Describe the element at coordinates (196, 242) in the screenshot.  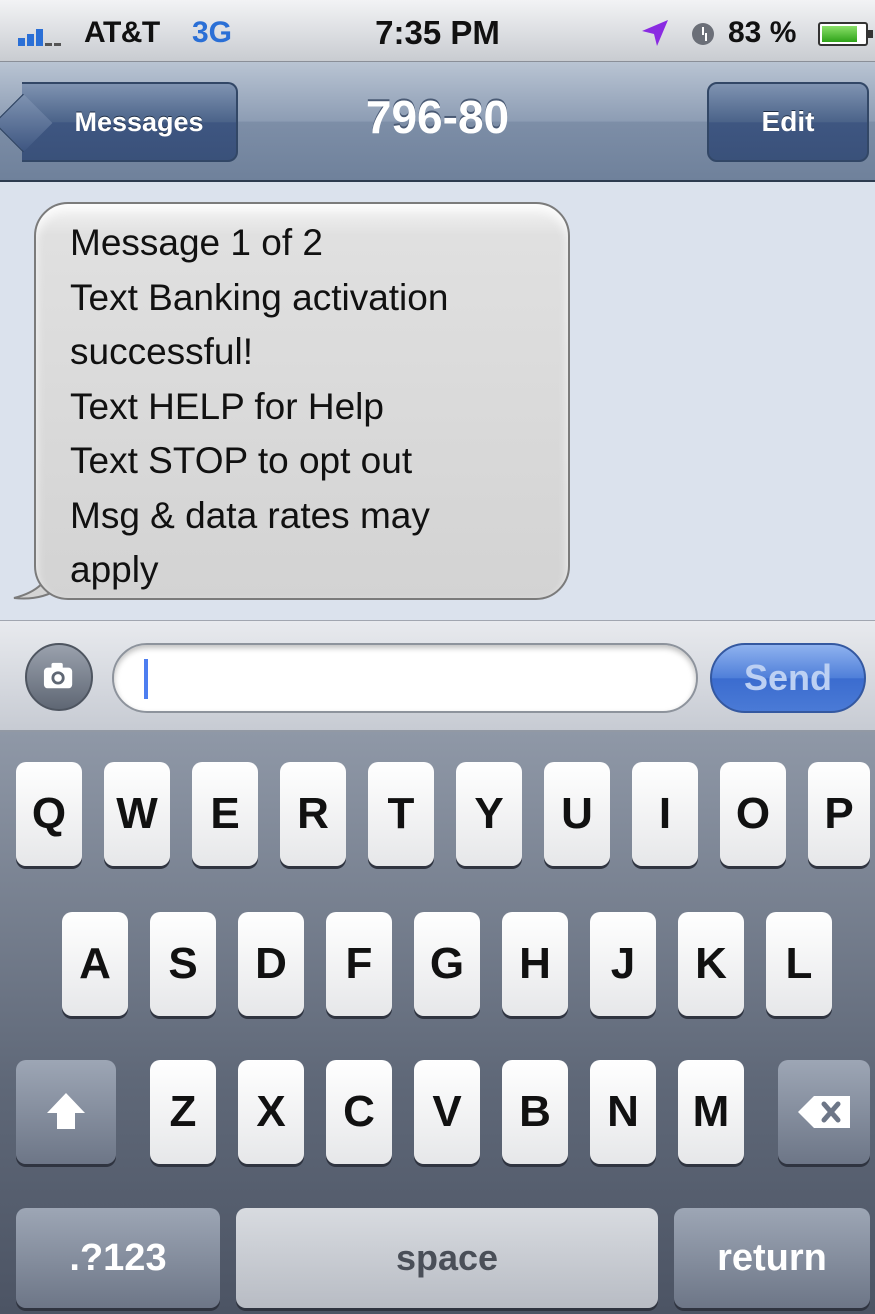
I see `message-line: Message 1 of 2` at that location.